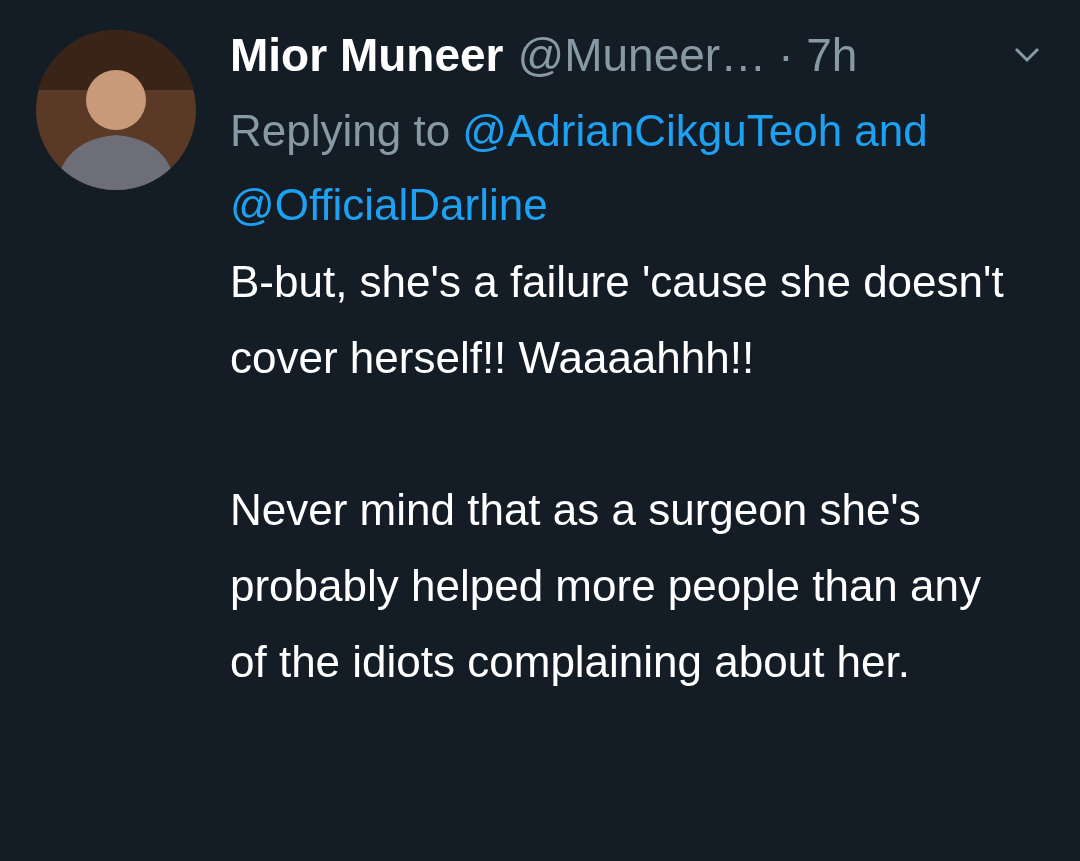 This screenshot has height=861, width=1080. What do you see at coordinates (818, 55) in the screenshot?
I see `timestamp: · 7h` at bounding box center [818, 55].